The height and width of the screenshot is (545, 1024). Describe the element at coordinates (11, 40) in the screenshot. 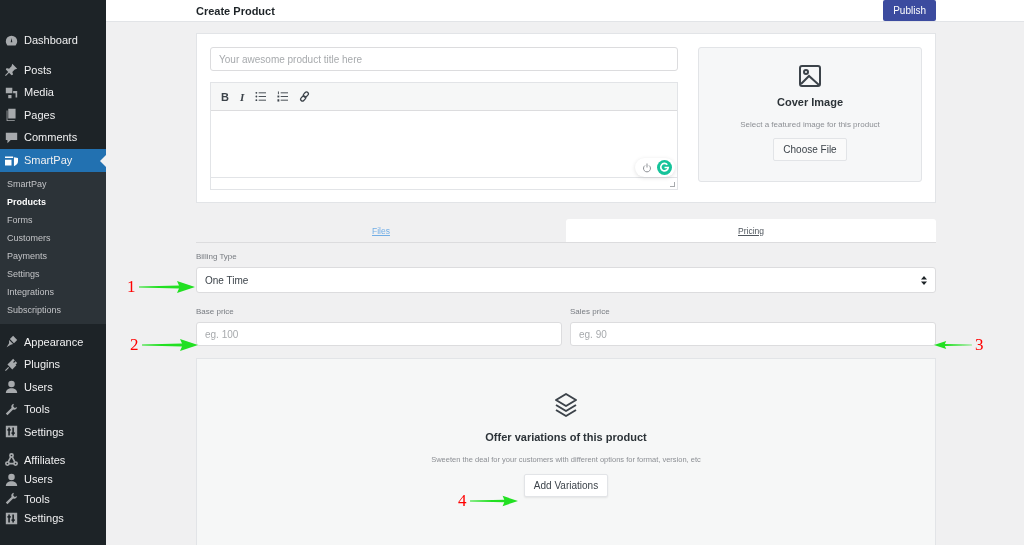

I see `gauge-icon` at that location.